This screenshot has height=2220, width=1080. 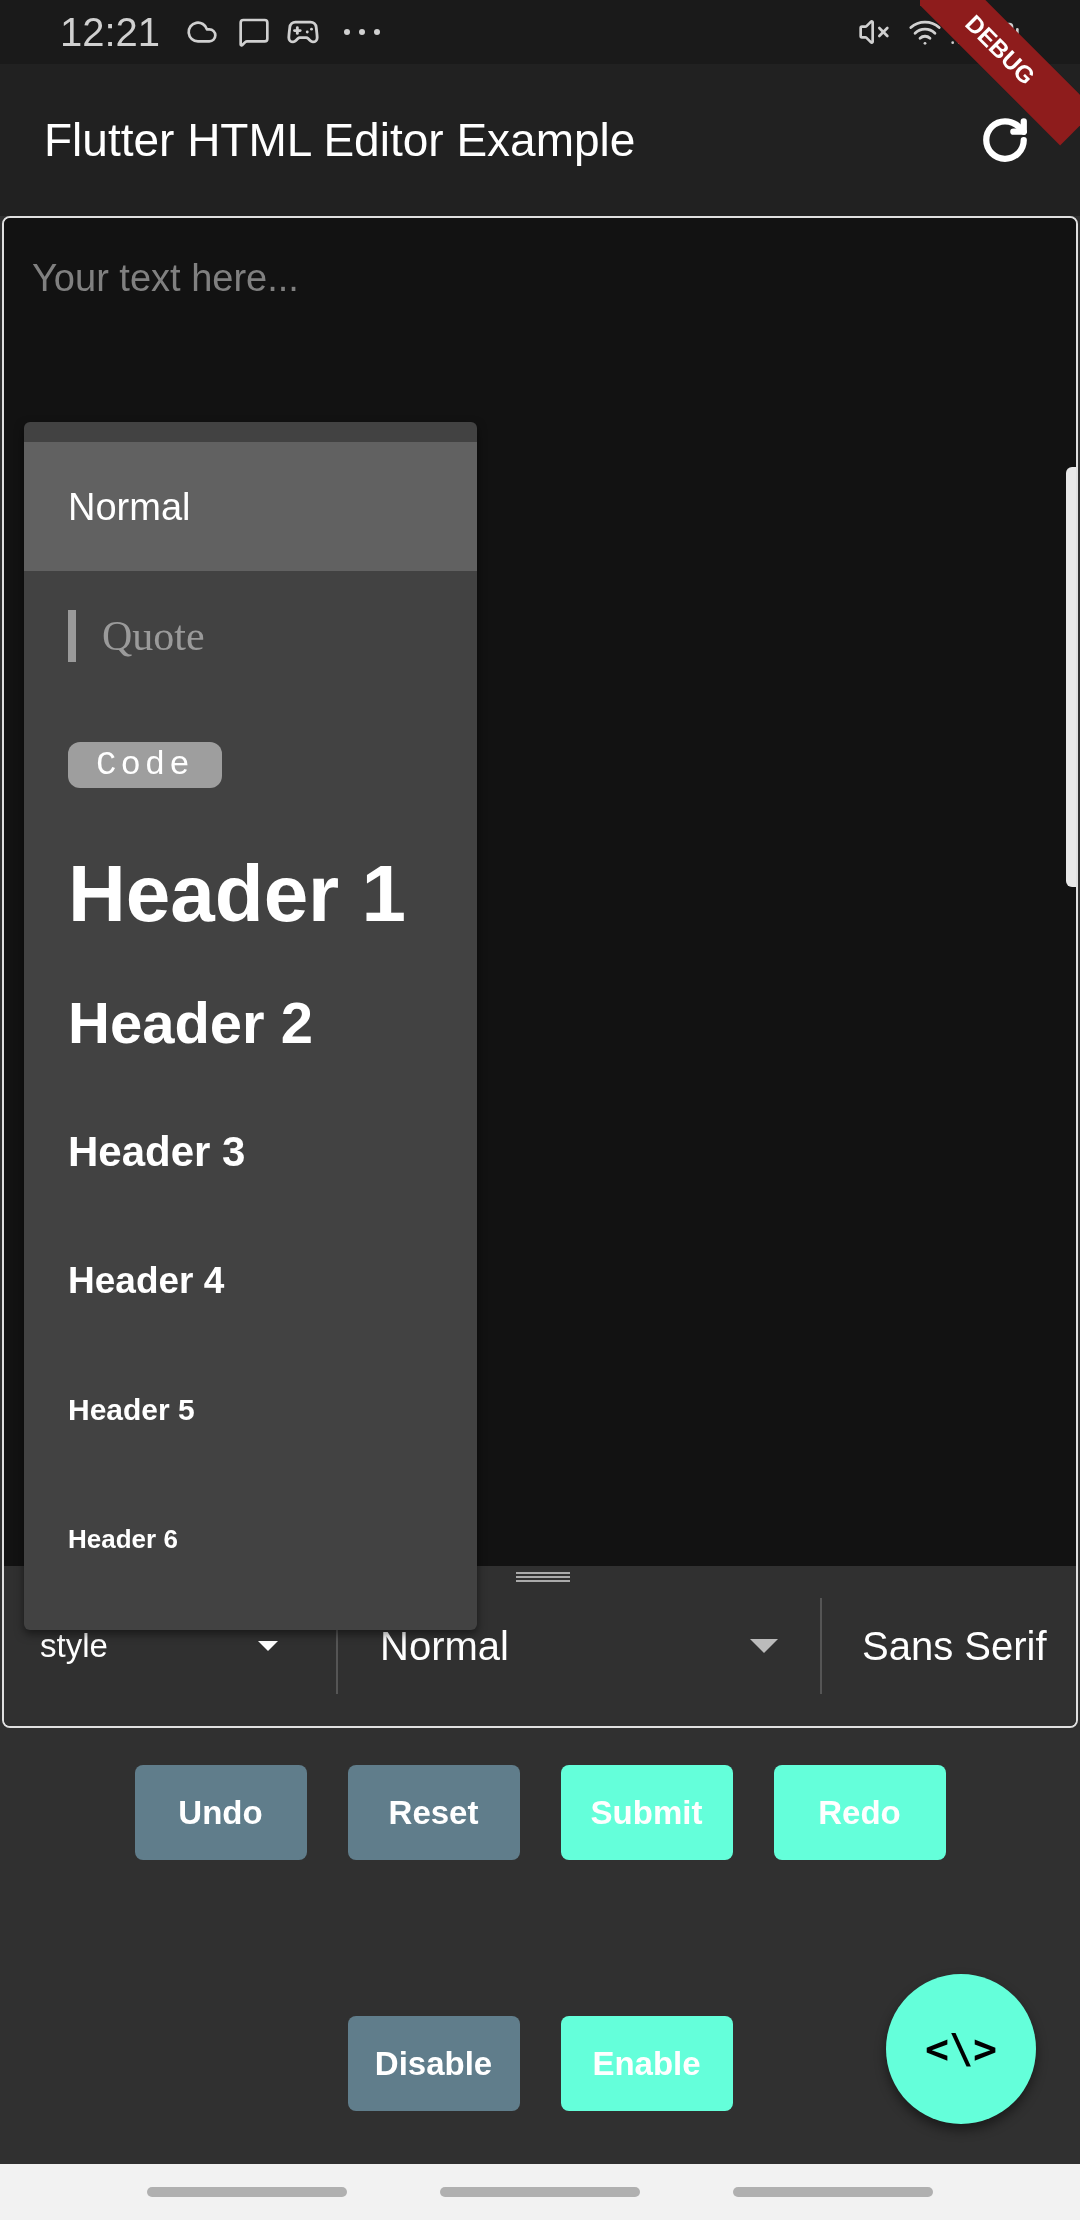 I want to click on action-button: Reset, so click(x=433, y=1812).